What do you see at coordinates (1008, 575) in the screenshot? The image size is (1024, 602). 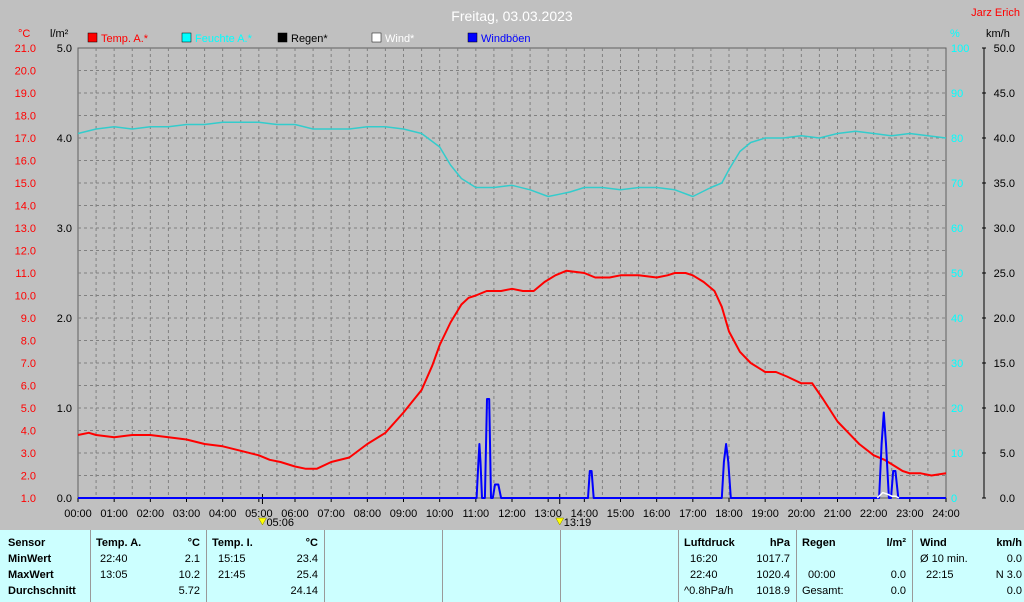 I see `wind-max-value: N 3.0` at bounding box center [1008, 575].